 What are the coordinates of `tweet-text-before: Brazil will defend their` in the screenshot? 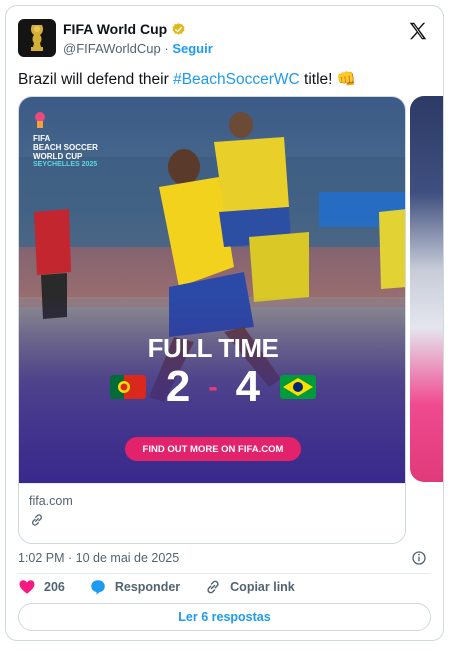 It's located at (96, 79).